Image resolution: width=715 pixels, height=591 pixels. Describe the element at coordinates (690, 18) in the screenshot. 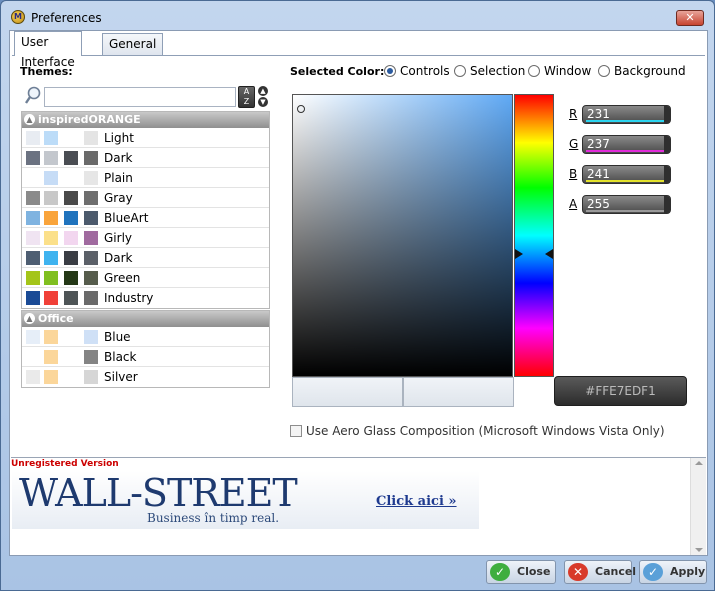

I see `window-close-button: ✕` at that location.